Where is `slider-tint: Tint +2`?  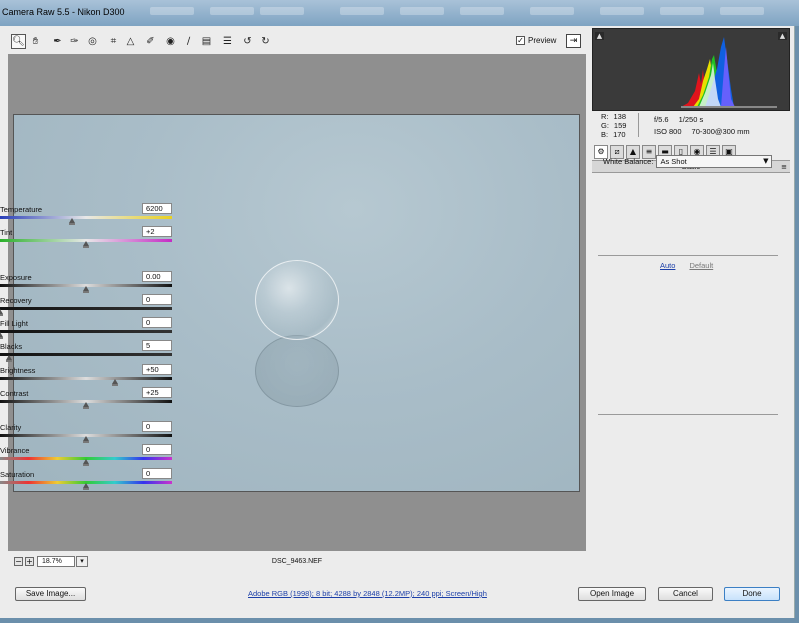 slider-tint: Tint +2 is located at coordinates (86, 238).